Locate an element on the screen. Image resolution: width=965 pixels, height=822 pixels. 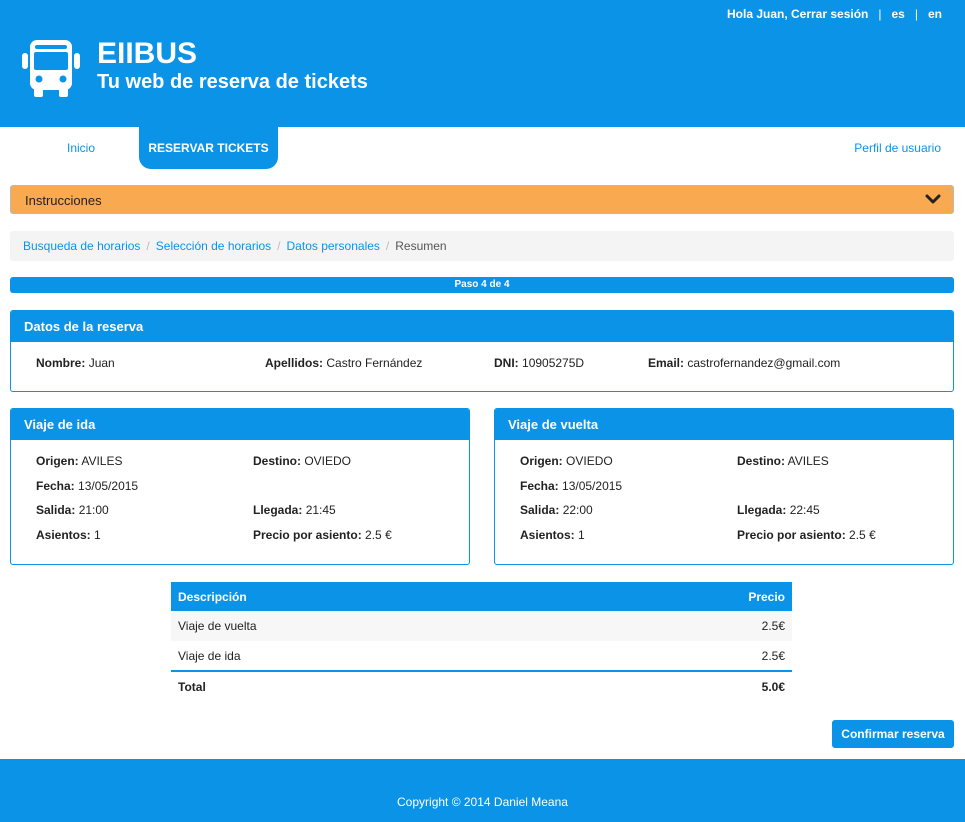
arrival-value: 22:45 is located at coordinates (804, 510).